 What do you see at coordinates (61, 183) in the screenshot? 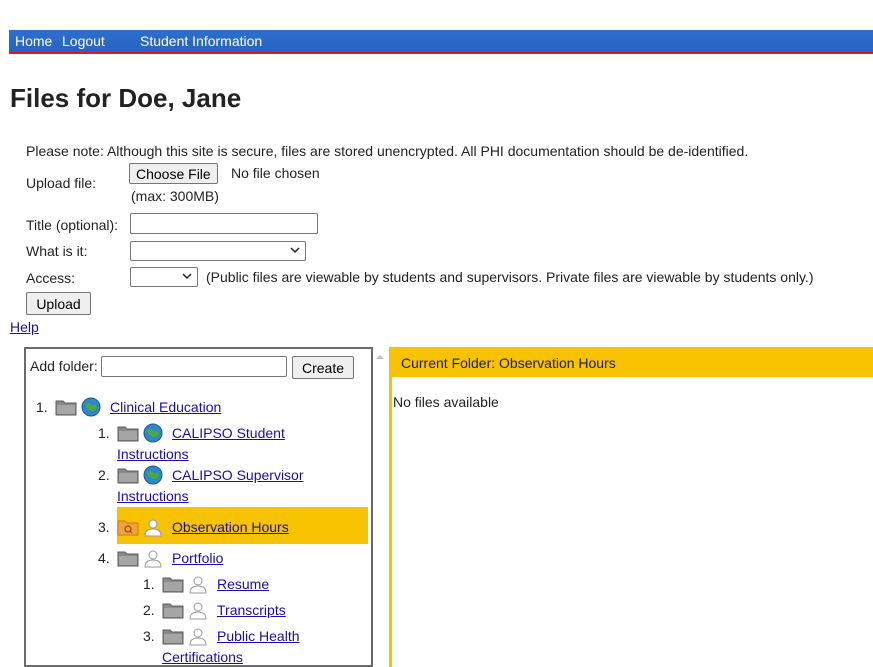
I see `upload-file-label: Upload file:` at bounding box center [61, 183].